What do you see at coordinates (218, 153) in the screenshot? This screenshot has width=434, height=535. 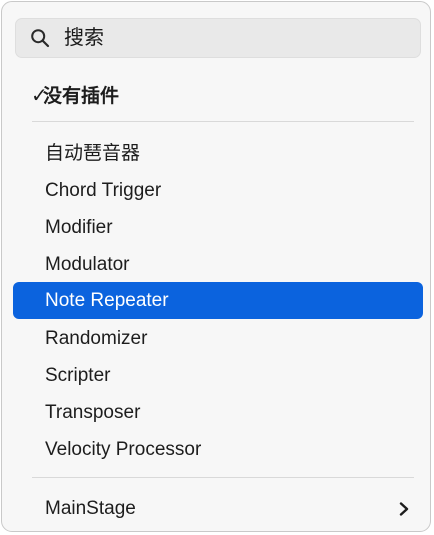 I see `menu-item-arpeggiator: 自动琶音器` at bounding box center [218, 153].